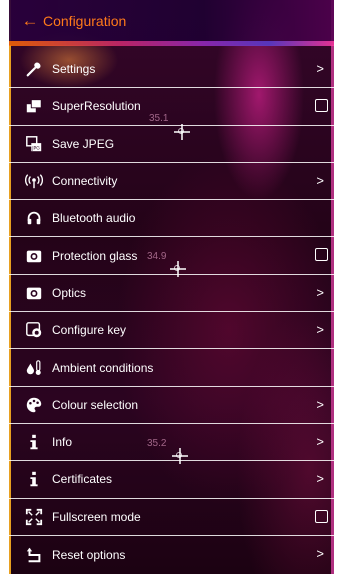  Describe the element at coordinates (34, 555) in the screenshot. I see `reset-icon` at that location.